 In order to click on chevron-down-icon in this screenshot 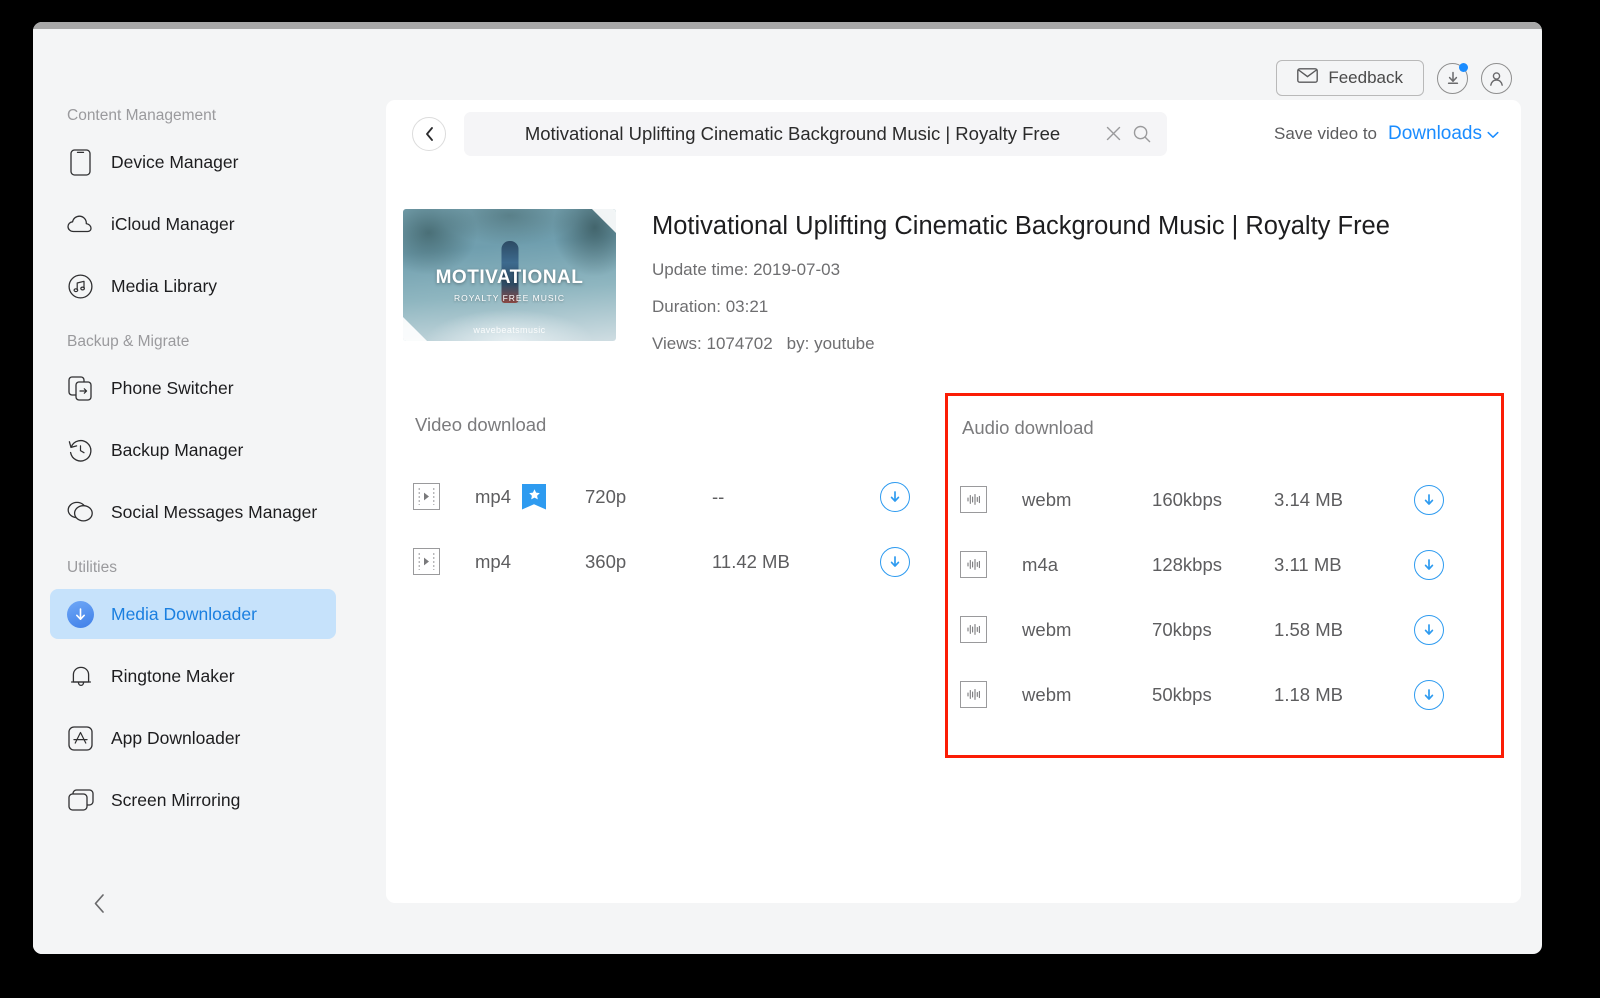, I will do `click(1493, 134)`.